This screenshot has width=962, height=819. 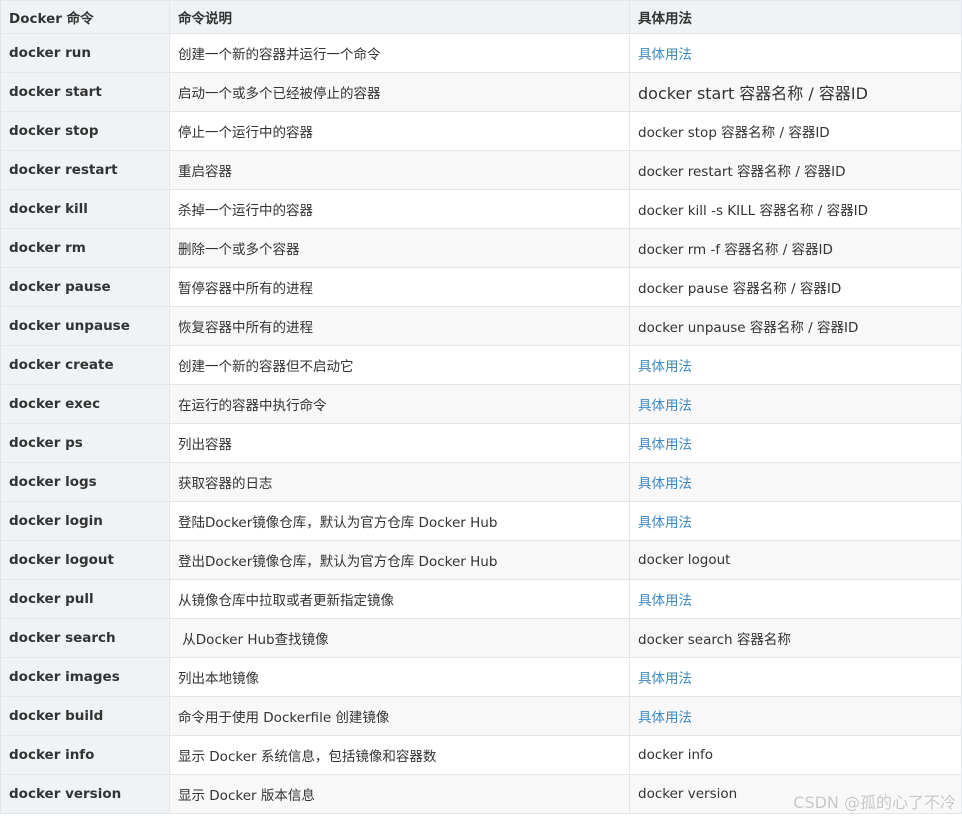 I want to click on command-cell: docker ps, so click(x=85, y=443).